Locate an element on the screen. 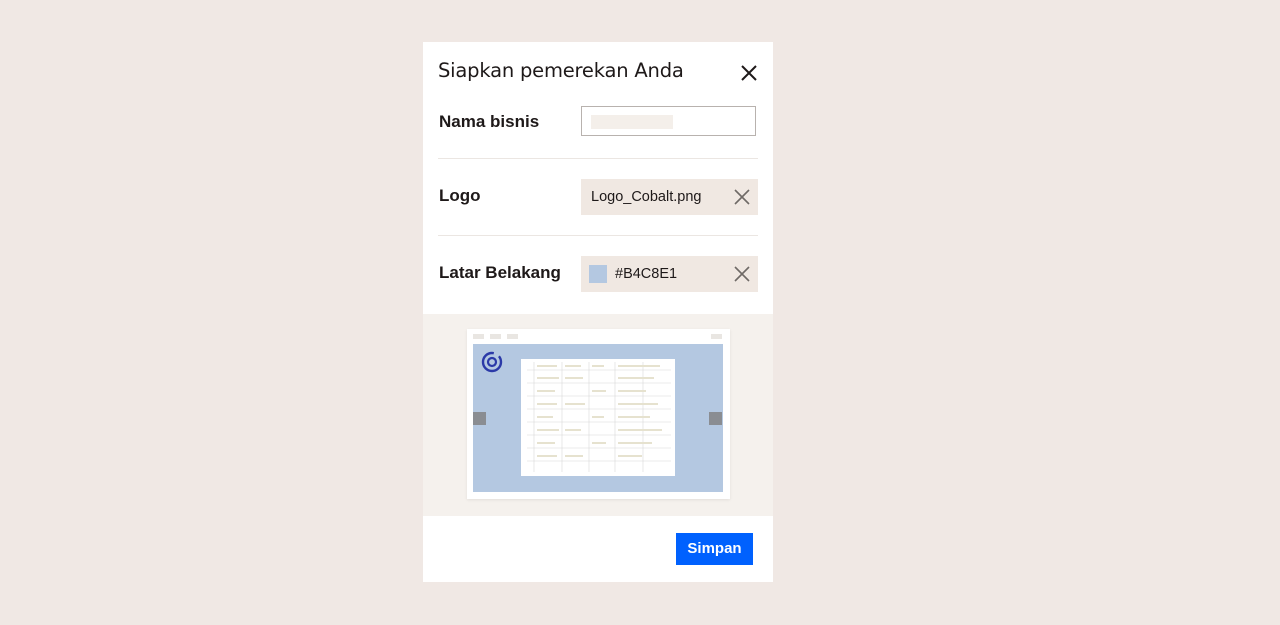 The image size is (1280, 625). business-name-value is located at coordinates (632, 122).